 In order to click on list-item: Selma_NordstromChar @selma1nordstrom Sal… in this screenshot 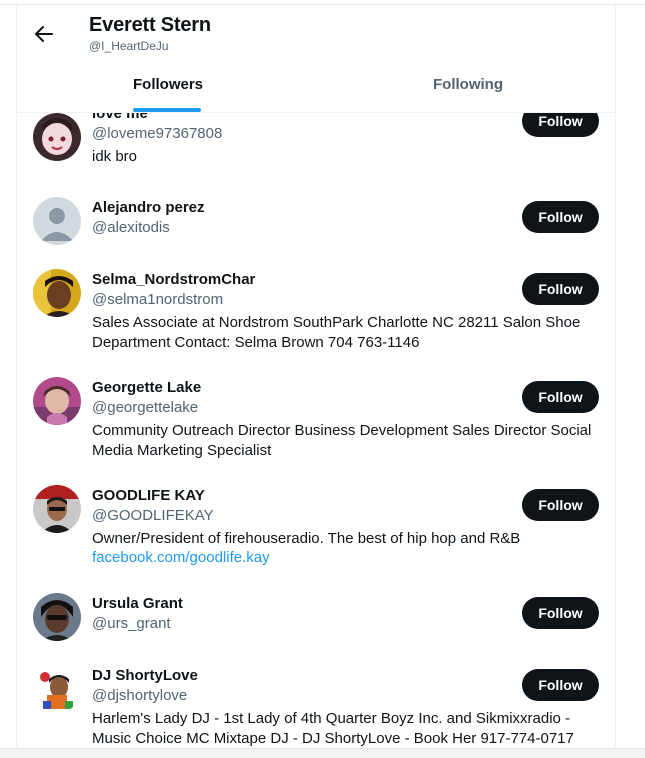, I will do `click(316, 315)`.